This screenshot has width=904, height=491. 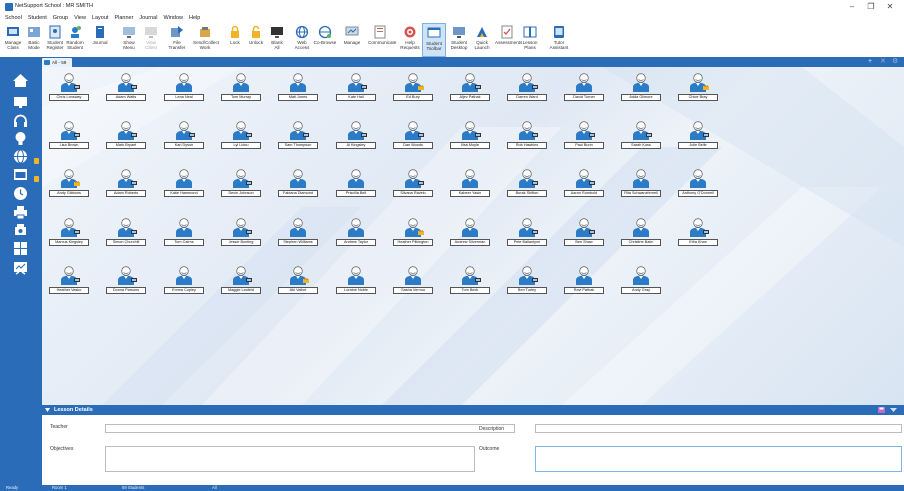 What do you see at coordinates (184, 137) in the screenshot?
I see `student-tile: Karl Dyson` at bounding box center [184, 137].